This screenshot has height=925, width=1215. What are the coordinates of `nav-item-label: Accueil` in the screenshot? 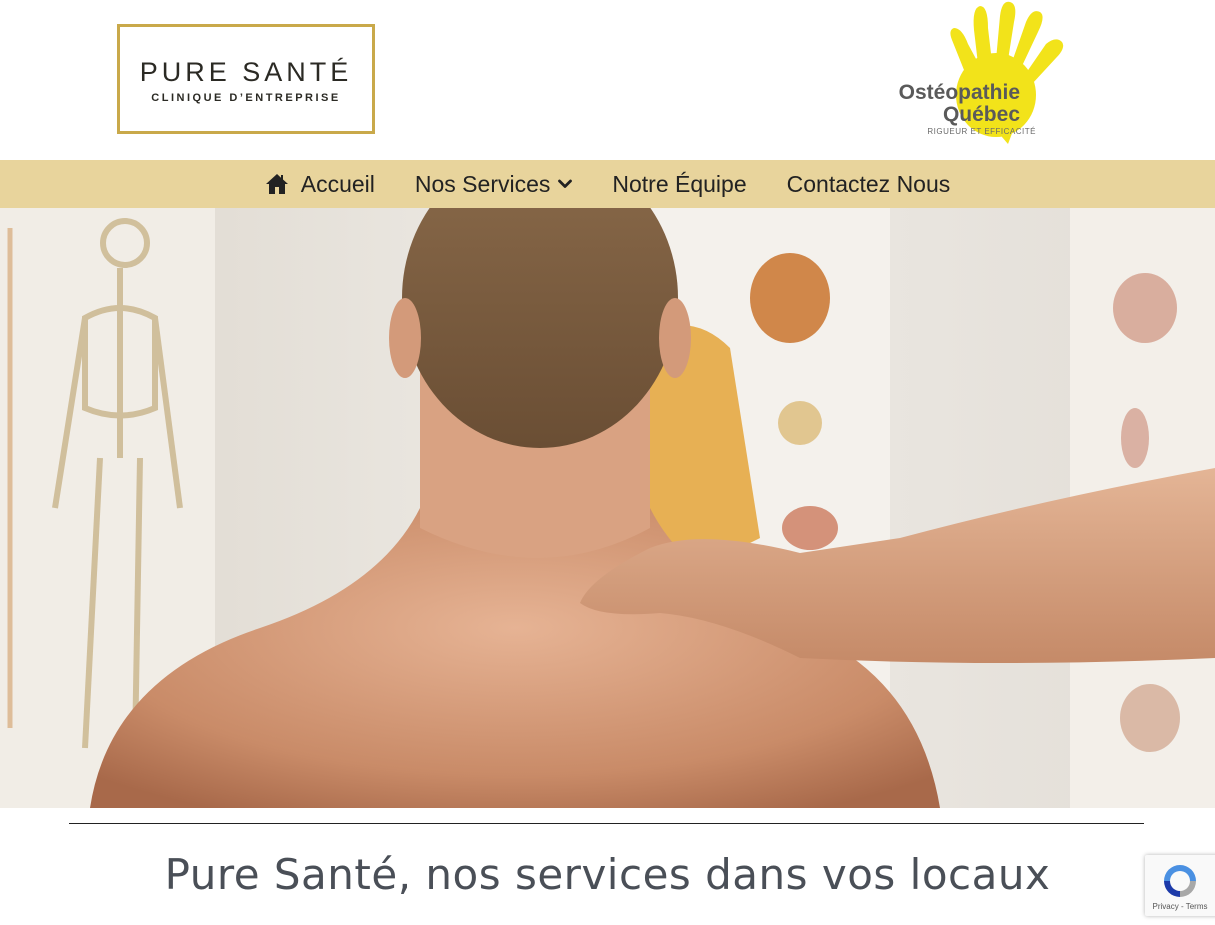 It's located at (337, 183).